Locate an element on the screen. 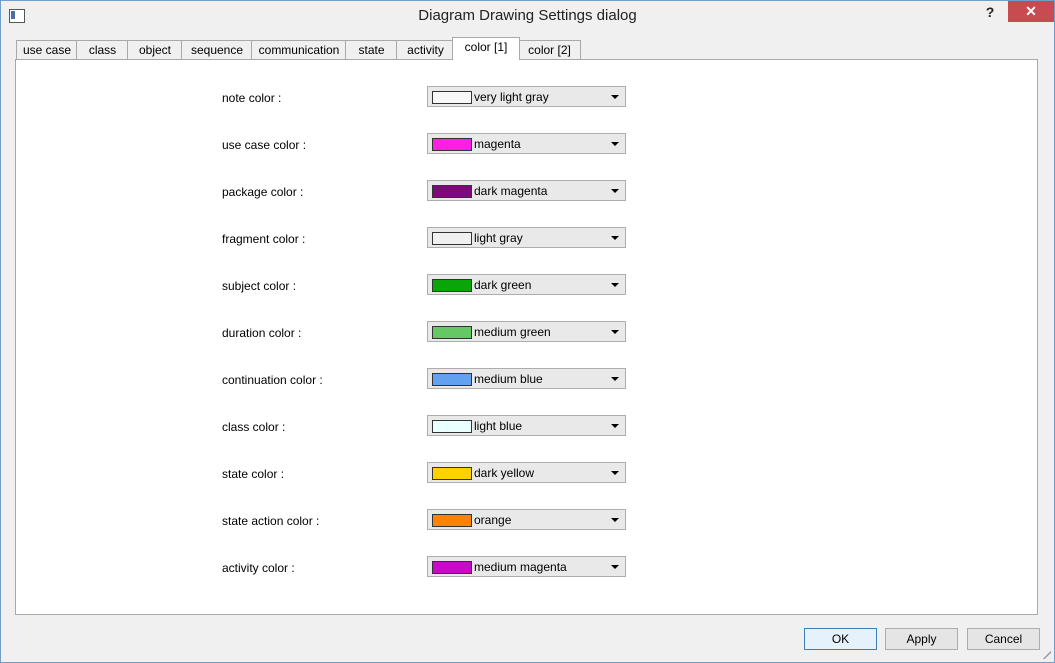 This screenshot has width=1055, height=663. subject-color-select: dark green is located at coordinates (526, 284).